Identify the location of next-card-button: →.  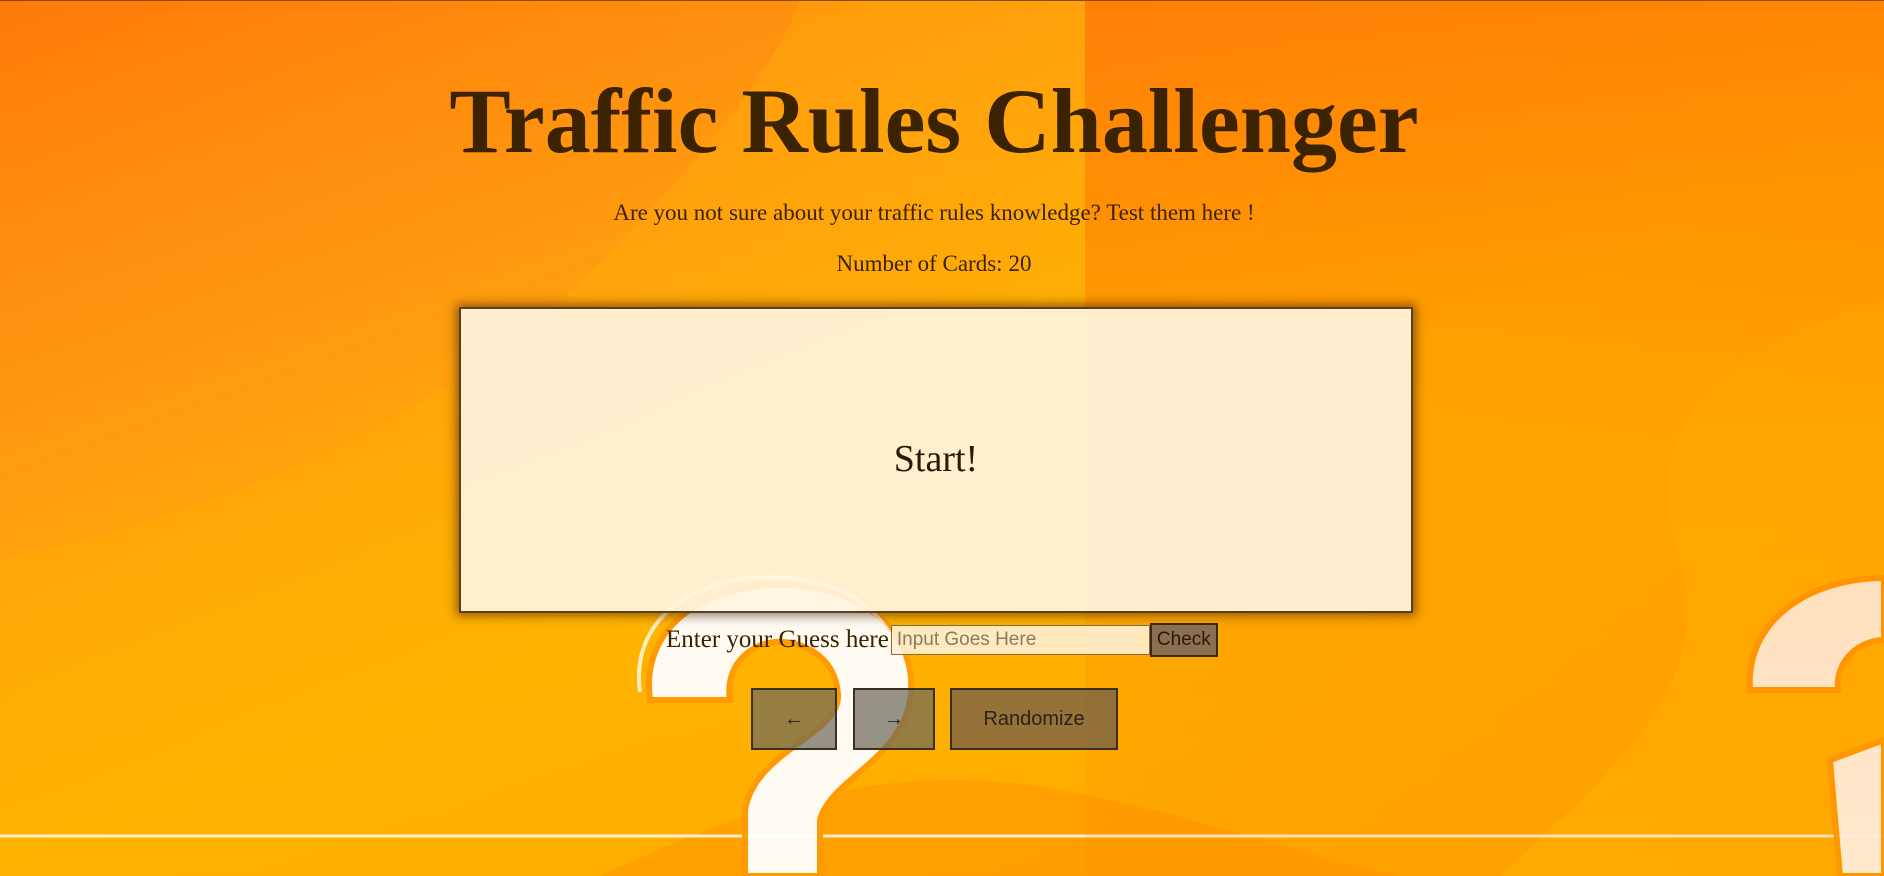
(894, 719).